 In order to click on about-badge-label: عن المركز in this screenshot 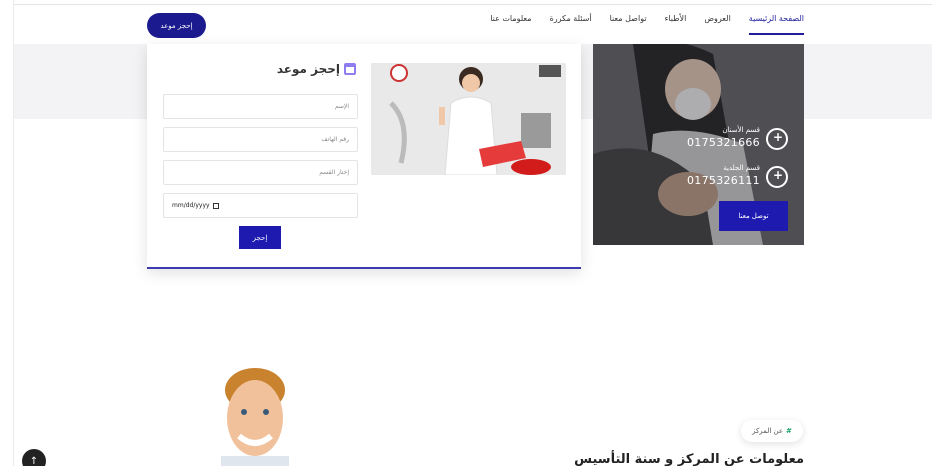, I will do `click(768, 431)`.